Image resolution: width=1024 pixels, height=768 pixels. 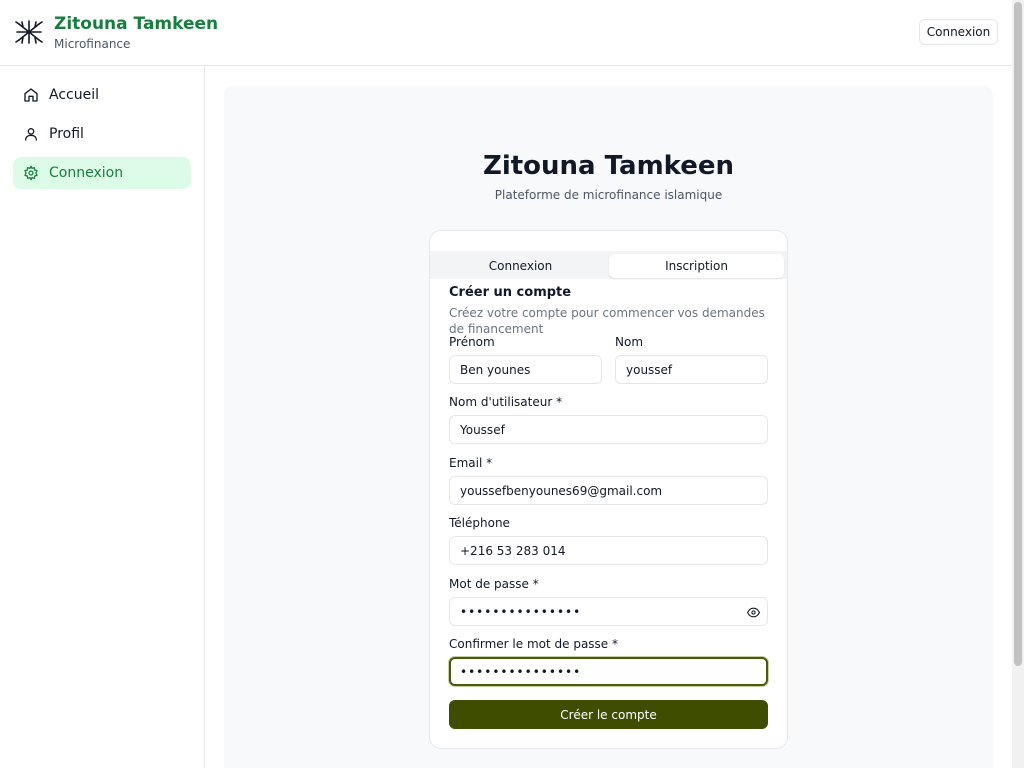 What do you see at coordinates (521, 611) in the screenshot?
I see `password-value: •••••••••••••••` at bounding box center [521, 611].